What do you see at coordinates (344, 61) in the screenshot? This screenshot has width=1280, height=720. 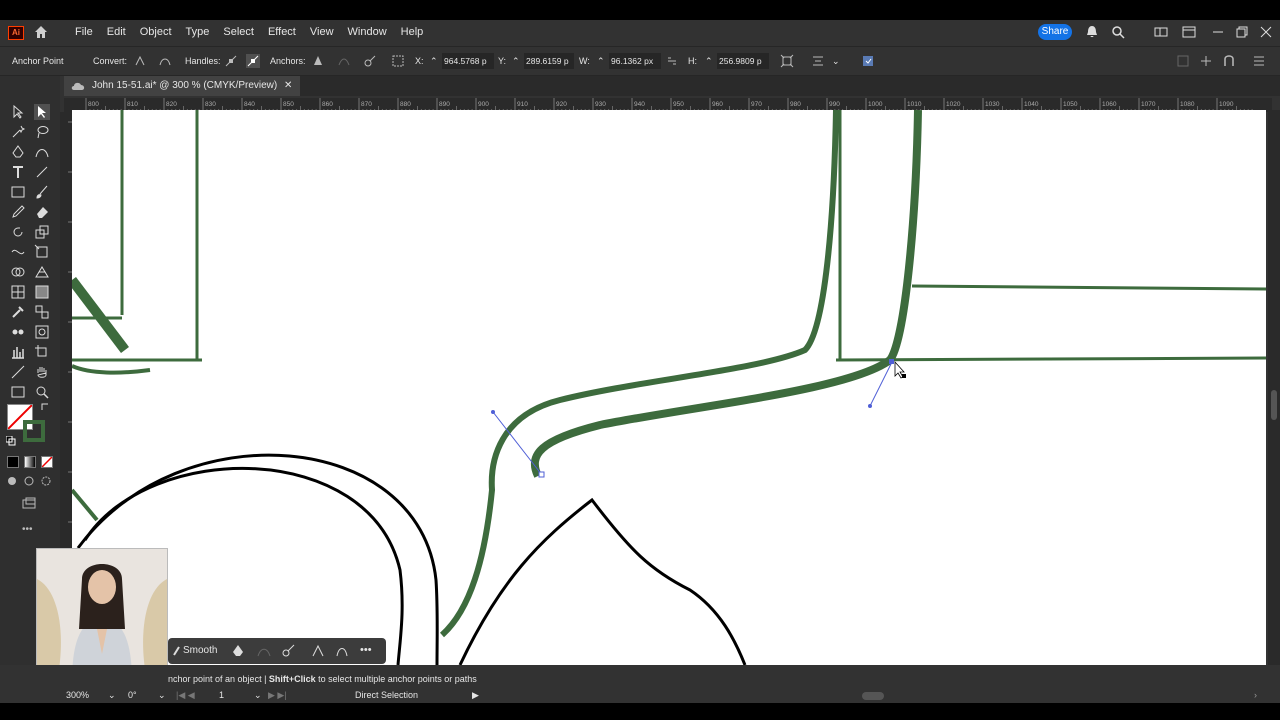 I see `connect-anchors-icon` at bounding box center [344, 61].